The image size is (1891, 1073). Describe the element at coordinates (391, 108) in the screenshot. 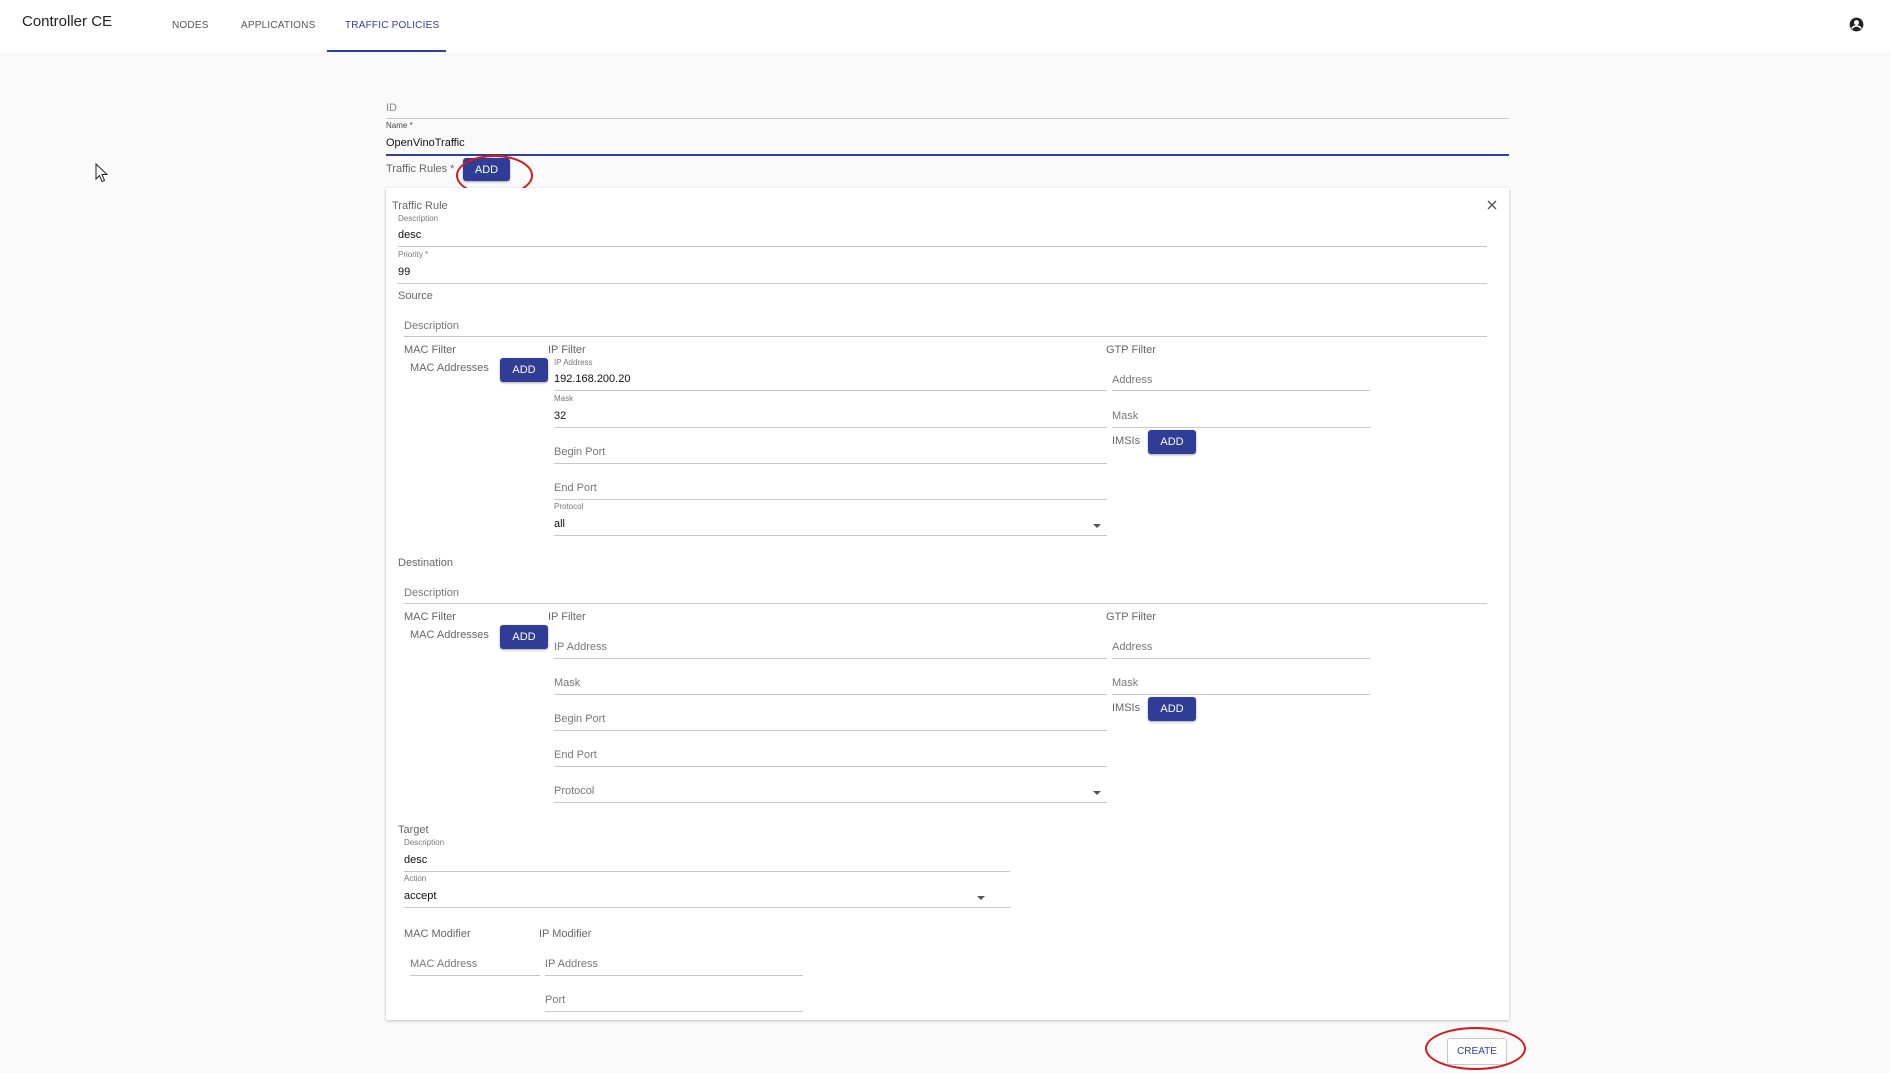

I see `id-label: ID` at that location.